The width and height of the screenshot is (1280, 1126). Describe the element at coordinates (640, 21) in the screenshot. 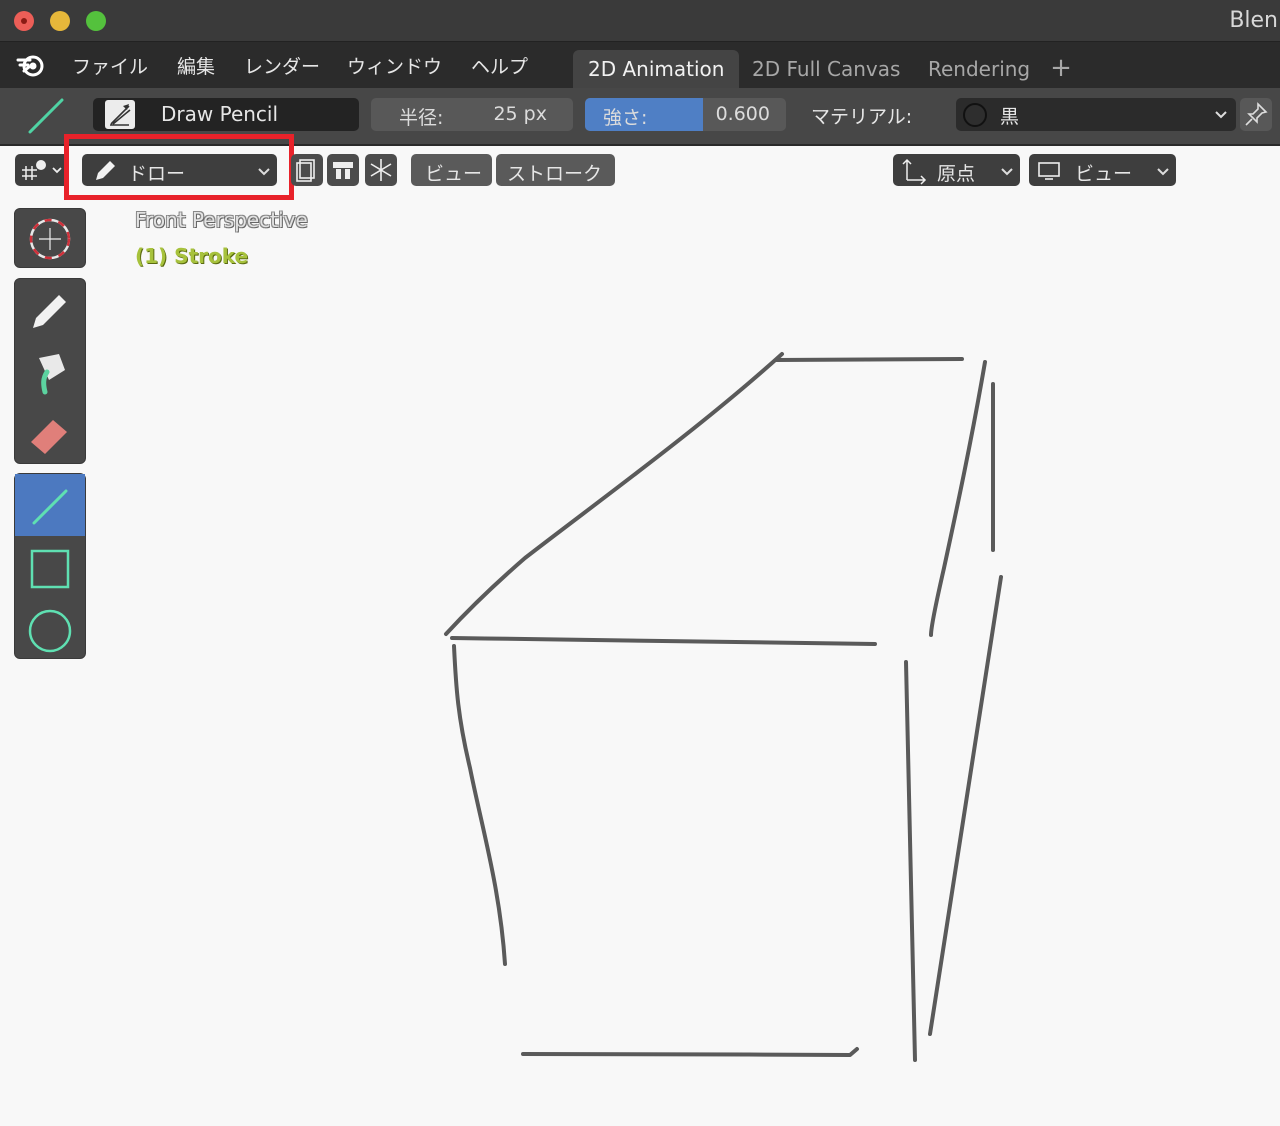

I see `title-bar: Blen` at that location.